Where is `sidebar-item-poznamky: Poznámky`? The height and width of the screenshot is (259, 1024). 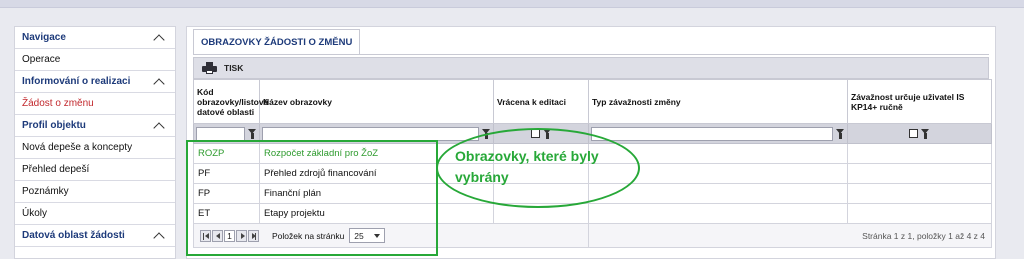 sidebar-item-poznamky: Poznámky is located at coordinates (95, 192).